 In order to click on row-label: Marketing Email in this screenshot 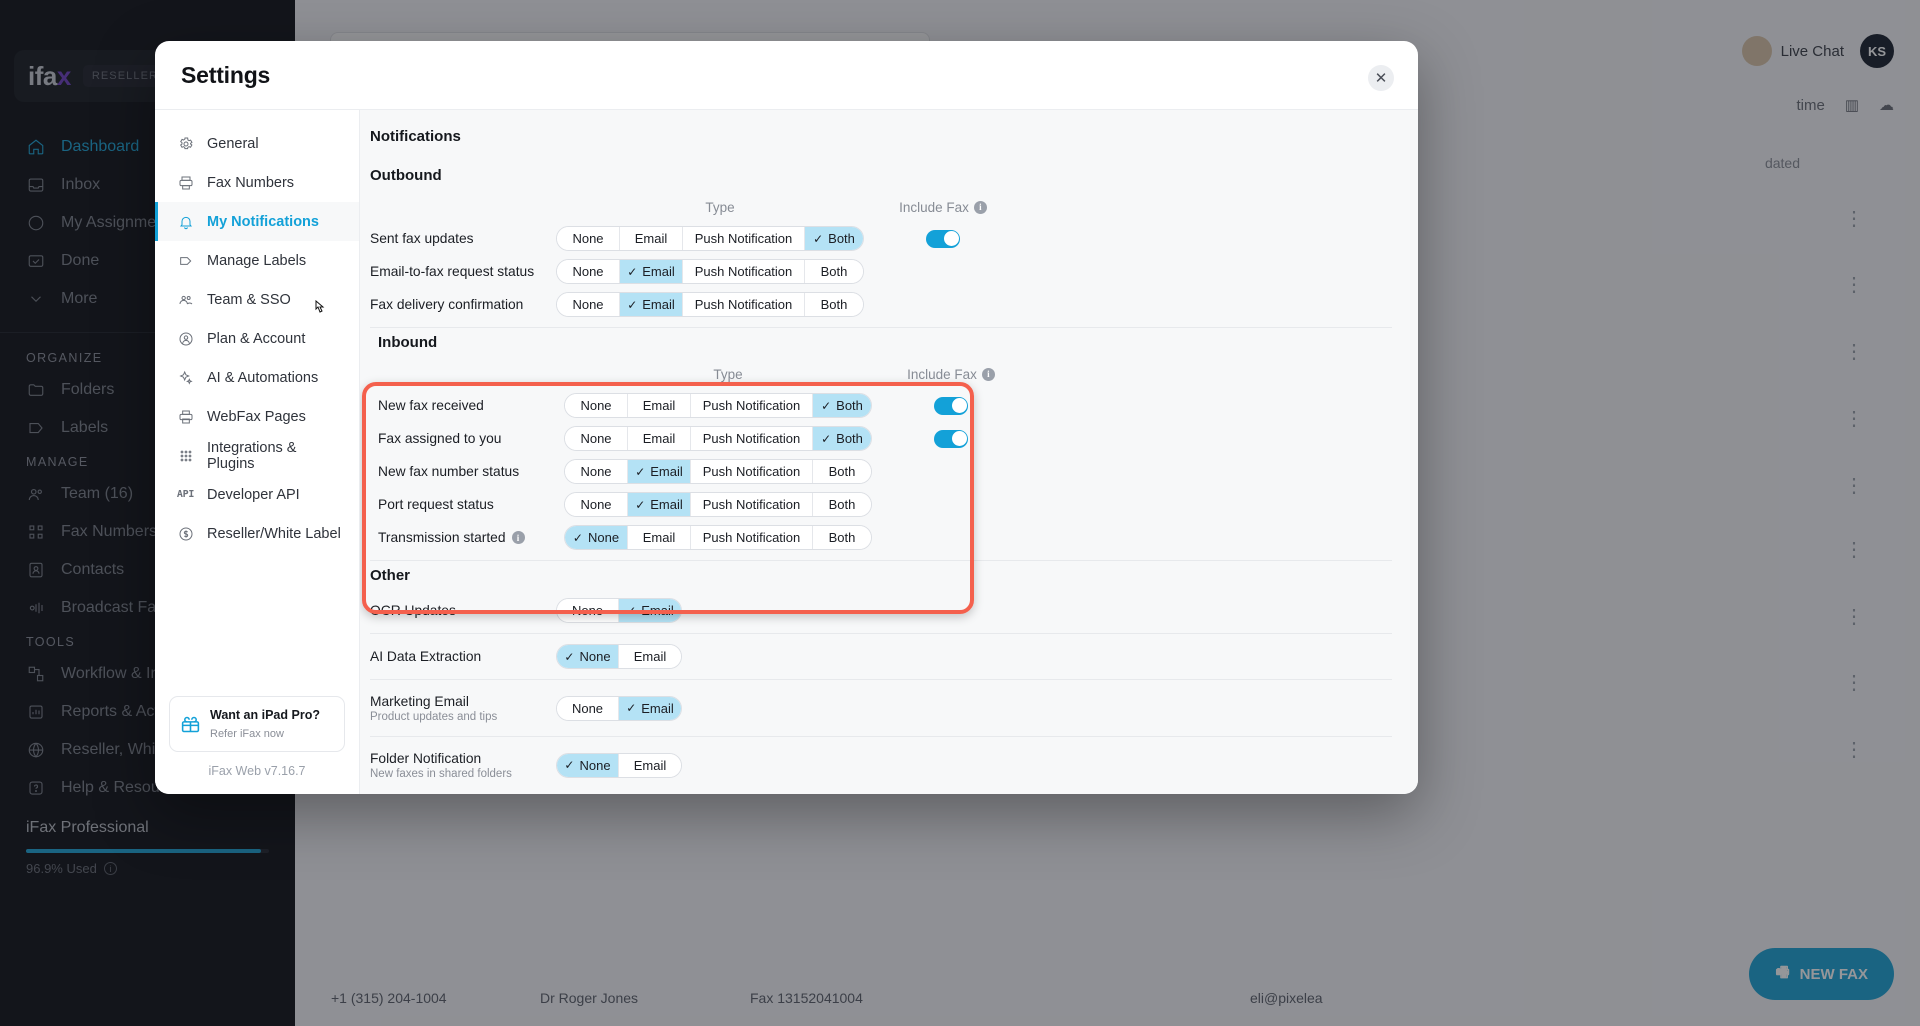, I will do `click(419, 701)`.